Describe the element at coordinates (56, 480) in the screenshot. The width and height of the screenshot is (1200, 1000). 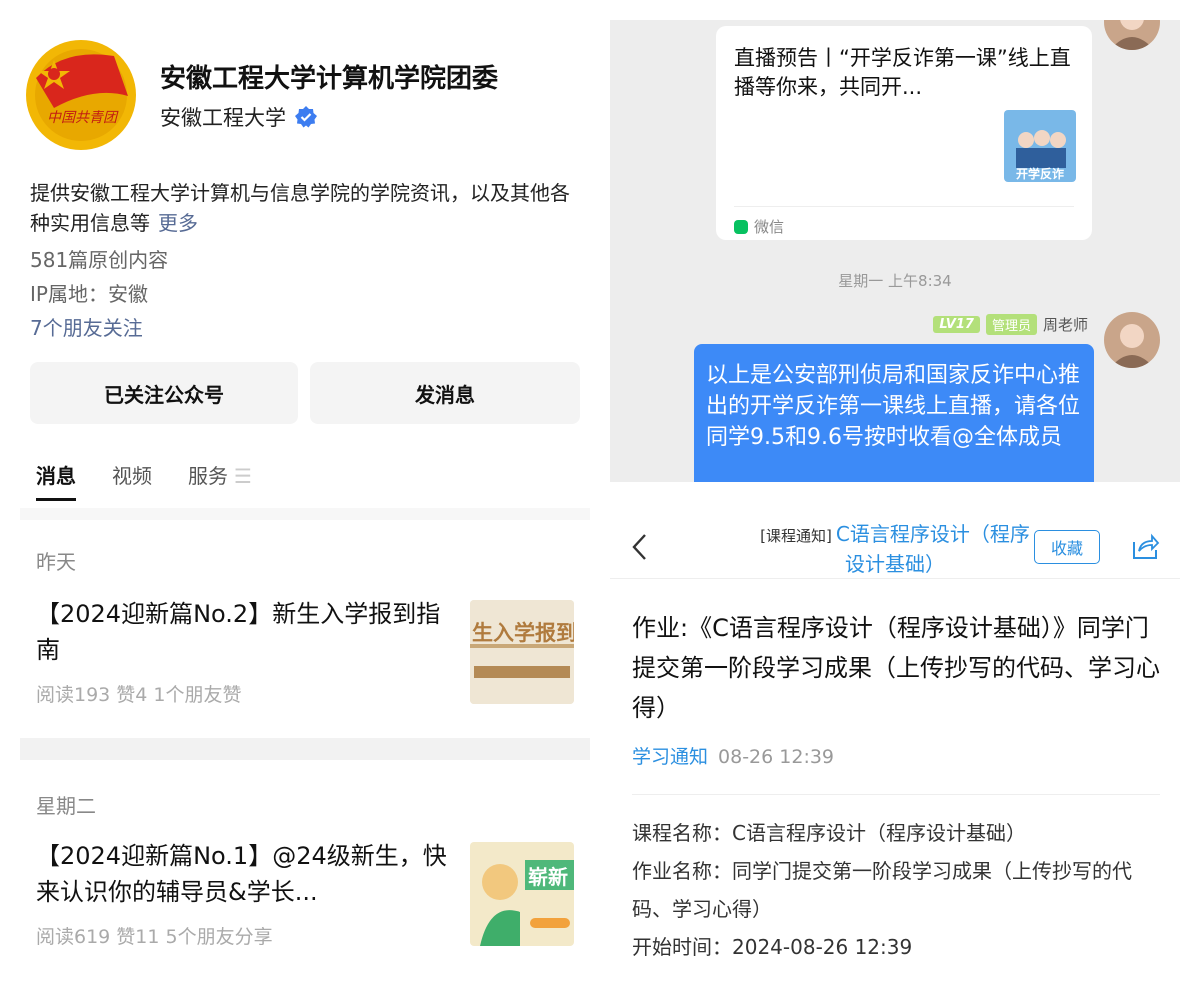
I see `tab-messages: 消息` at that location.